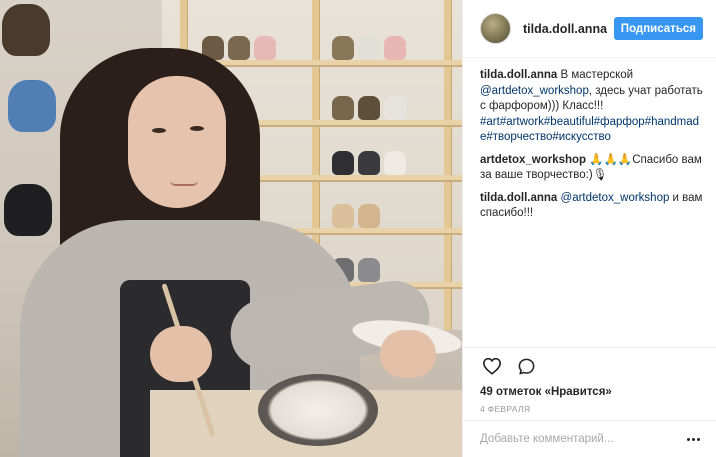  What do you see at coordinates (448, 165) in the screenshot?
I see `shelf-post` at bounding box center [448, 165].